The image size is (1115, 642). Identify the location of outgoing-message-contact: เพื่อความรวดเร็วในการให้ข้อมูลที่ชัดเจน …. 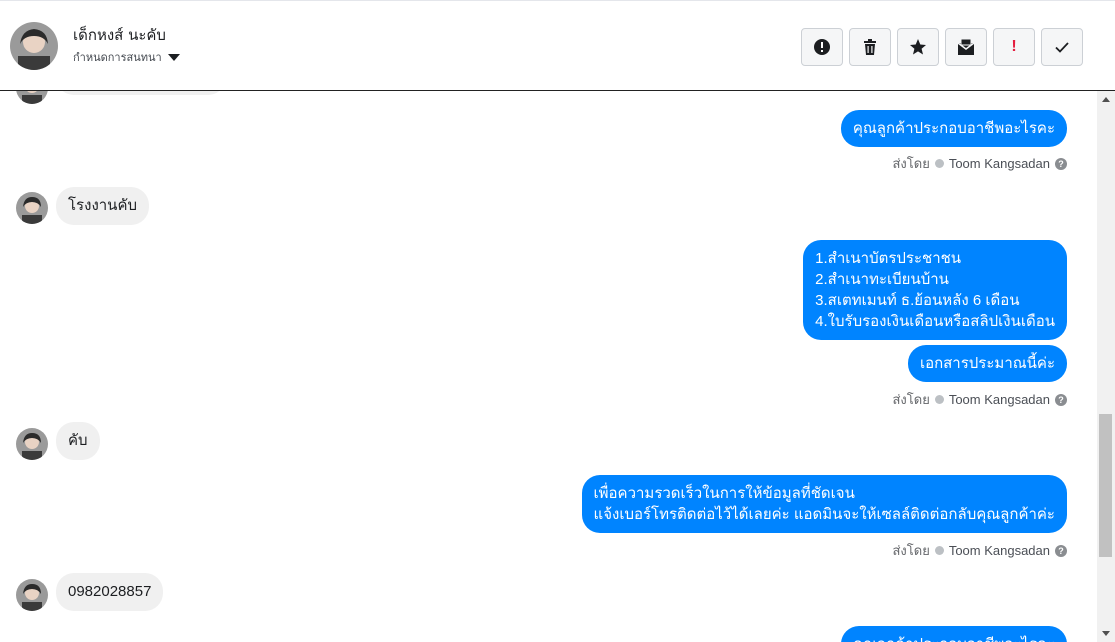
(824, 504).